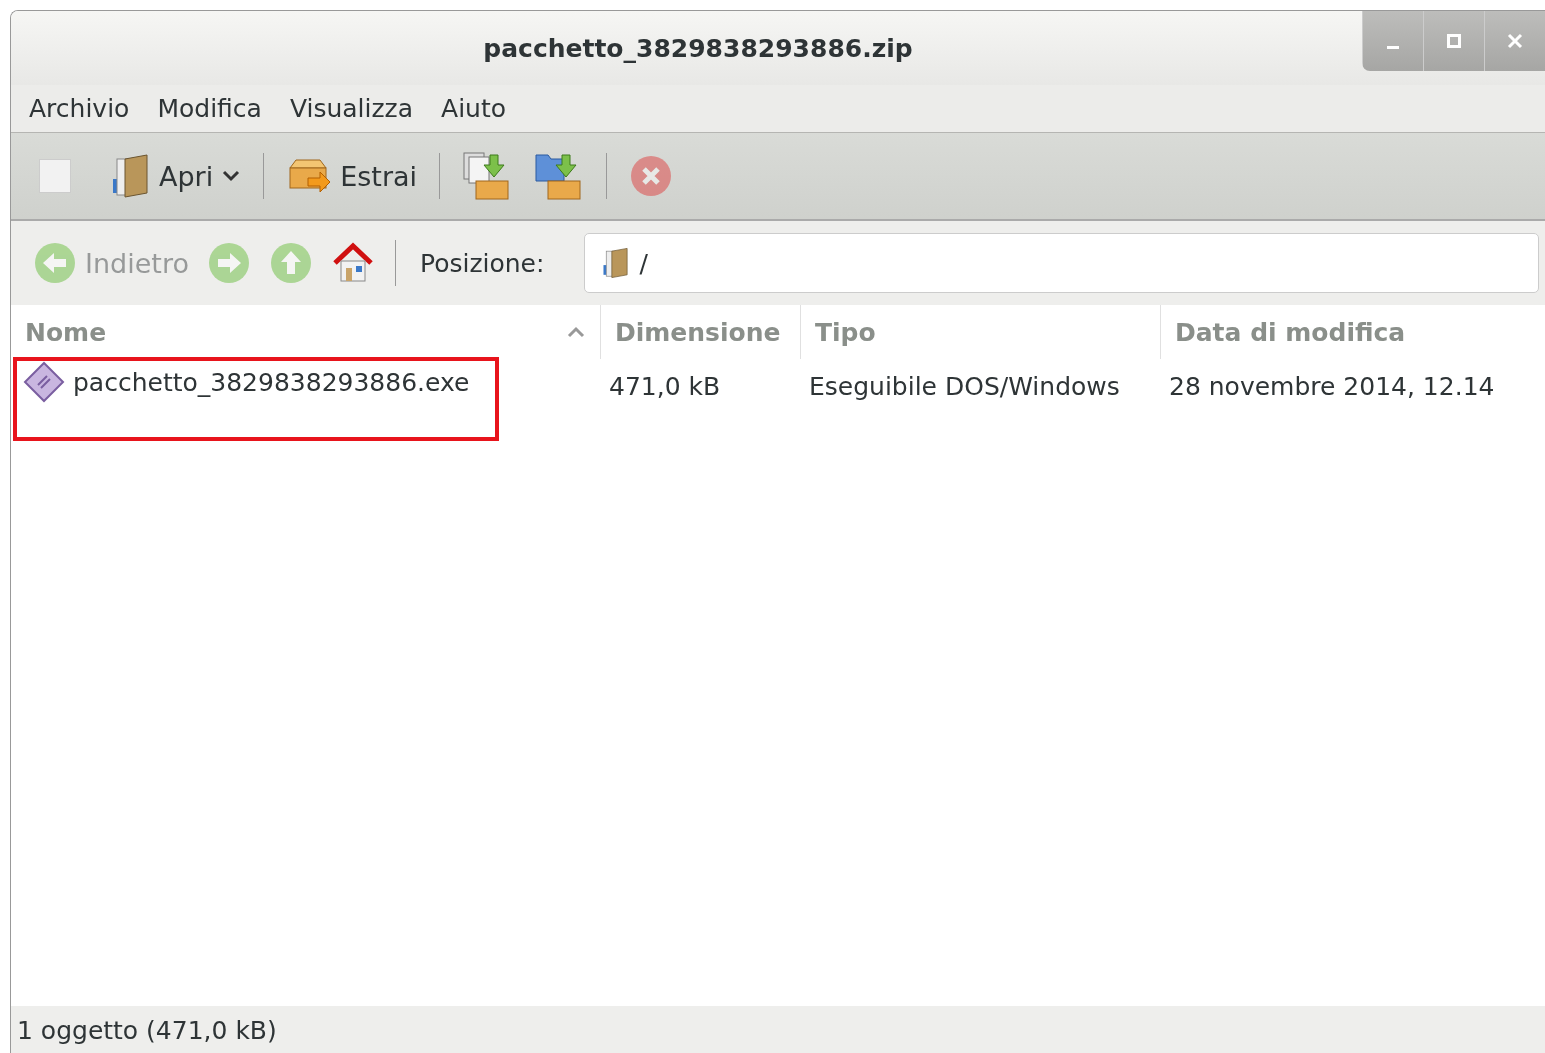 The width and height of the screenshot is (1545, 1053). I want to click on table-cell: 28 novembre 2014, 12.14, so click(1332, 386).